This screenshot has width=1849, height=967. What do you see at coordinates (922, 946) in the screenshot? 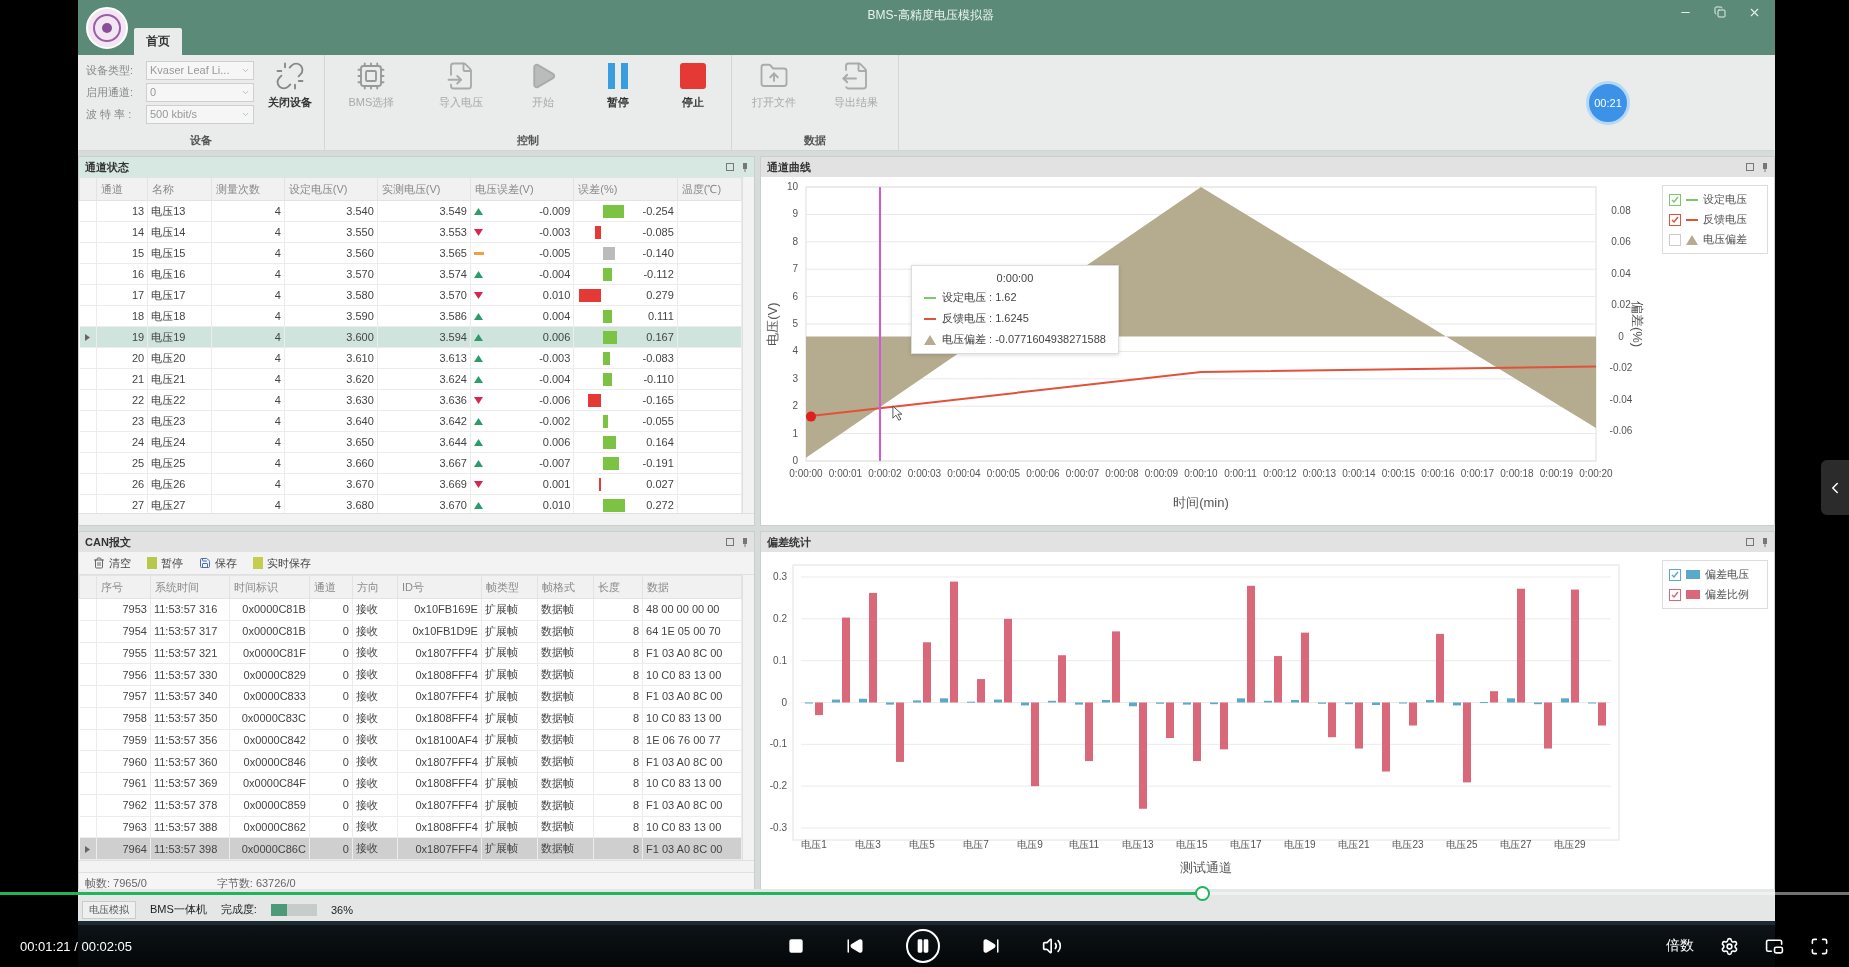
I see `pause-button` at bounding box center [922, 946].